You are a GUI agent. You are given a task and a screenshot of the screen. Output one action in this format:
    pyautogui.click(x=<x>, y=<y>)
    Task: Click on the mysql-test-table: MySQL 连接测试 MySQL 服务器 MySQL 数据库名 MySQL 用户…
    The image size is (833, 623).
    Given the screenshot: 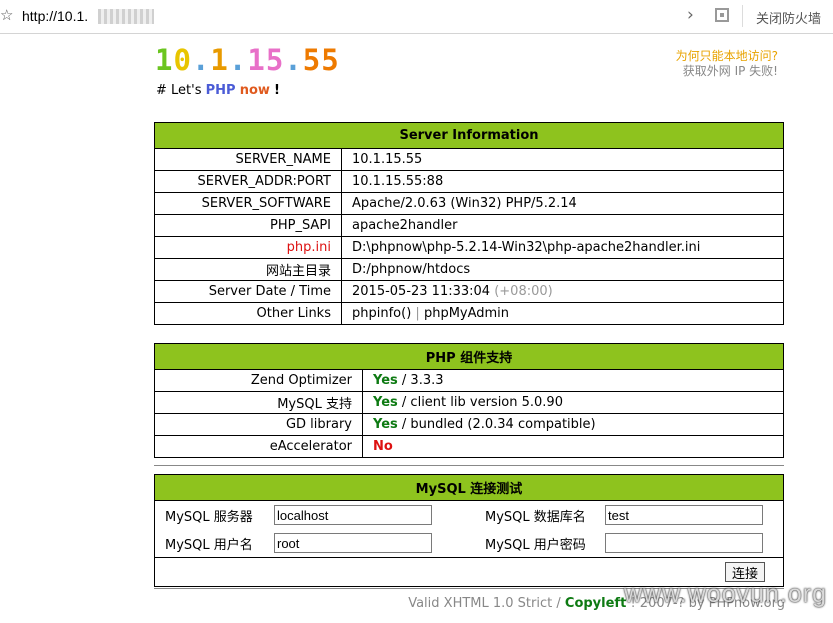 What is the action you would take?
    pyautogui.click(x=469, y=530)
    